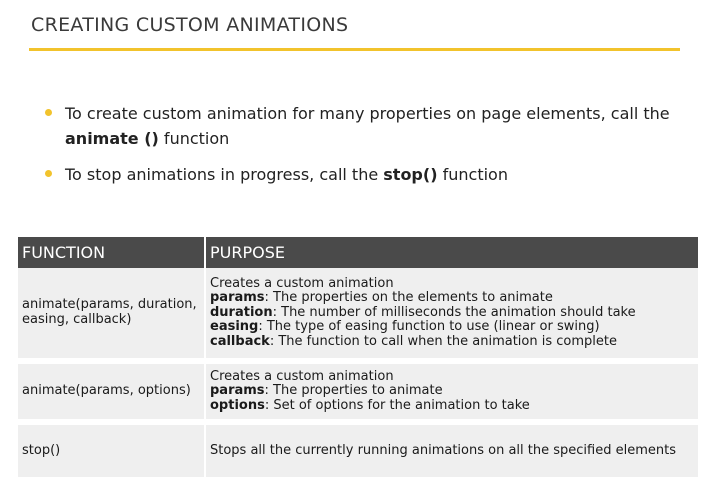 The height and width of the screenshot is (497, 721). Describe the element at coordinates (112, 451) in the screenshot. I see `function-cell: stop()` at that location.